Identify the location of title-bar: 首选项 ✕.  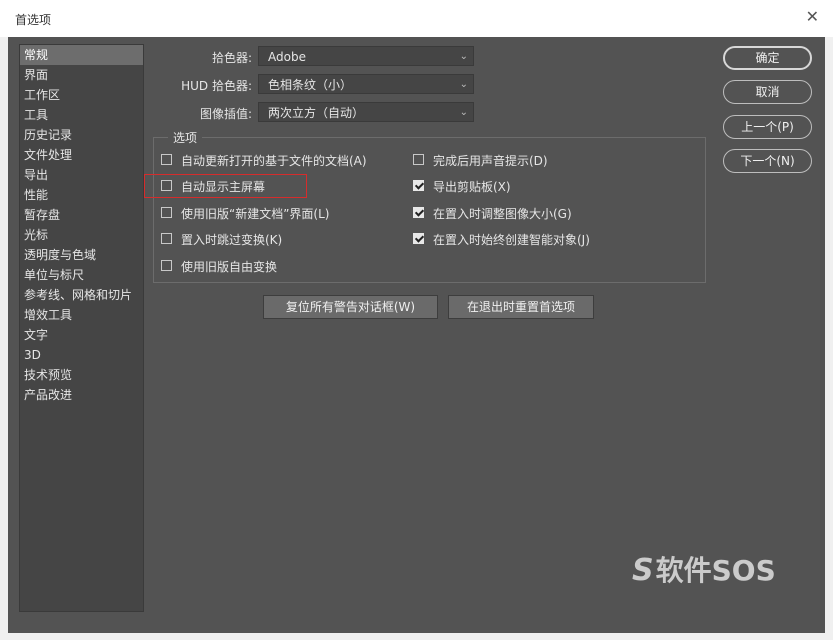
(416, 19).